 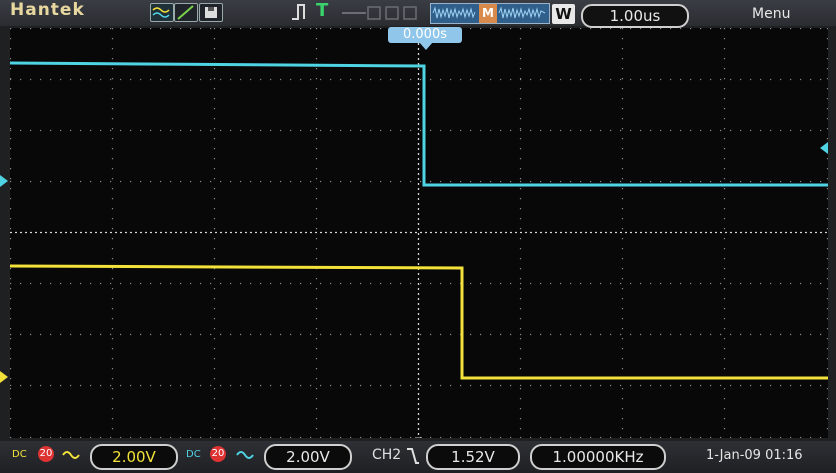 I want to click on ch2-level-marker, so click(x=4, y=181).